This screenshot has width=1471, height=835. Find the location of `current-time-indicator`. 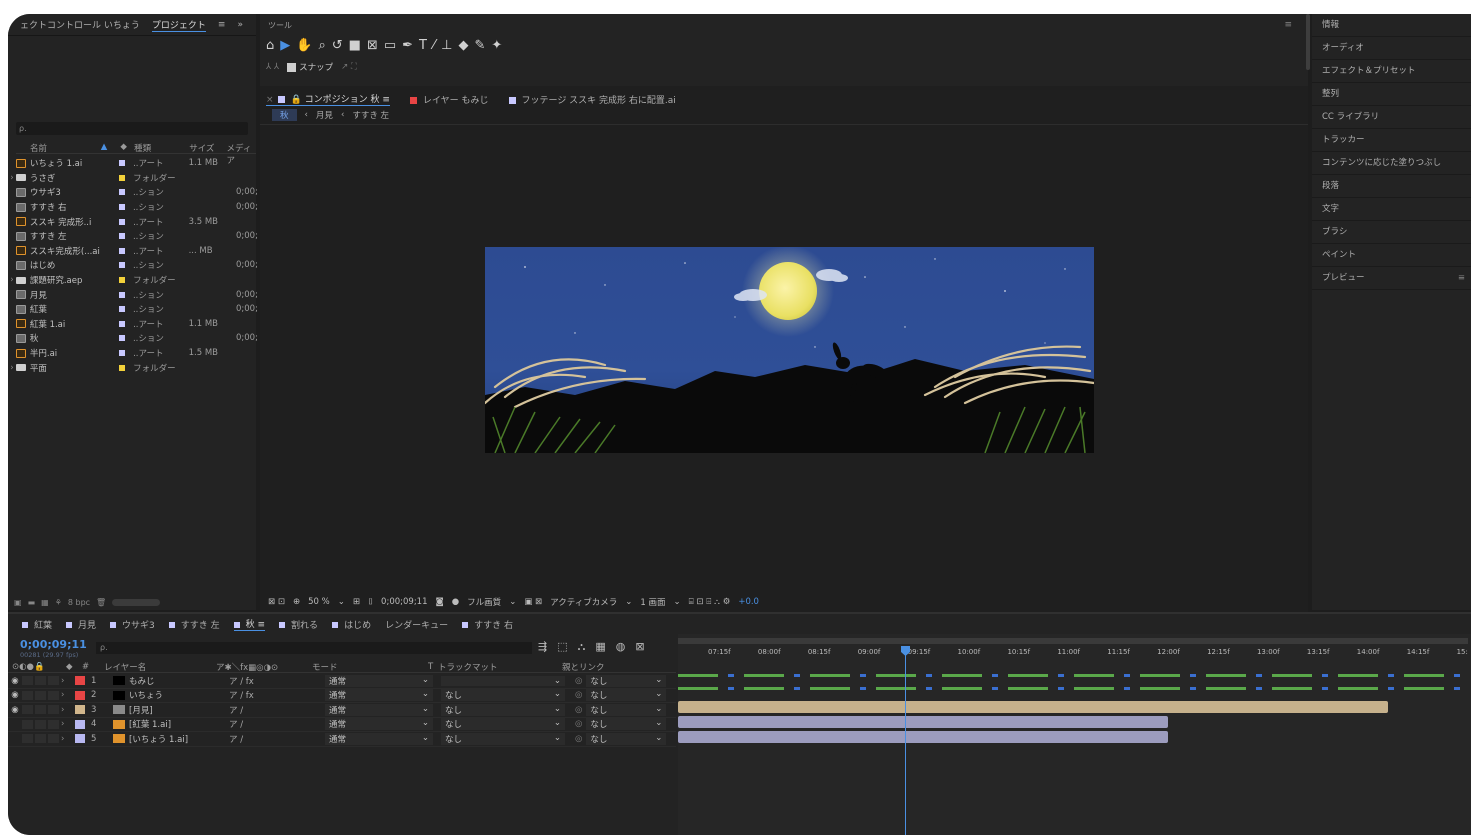

current-time-indicator is located at coordinates (905, 740).